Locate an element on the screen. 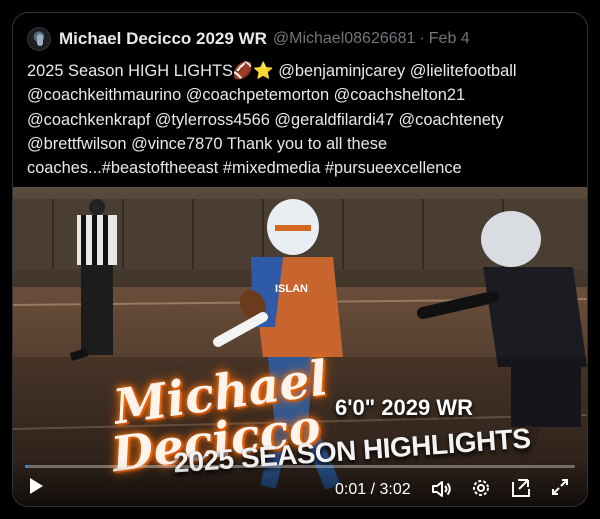  progress-fill is located at coordinates (27, 466).